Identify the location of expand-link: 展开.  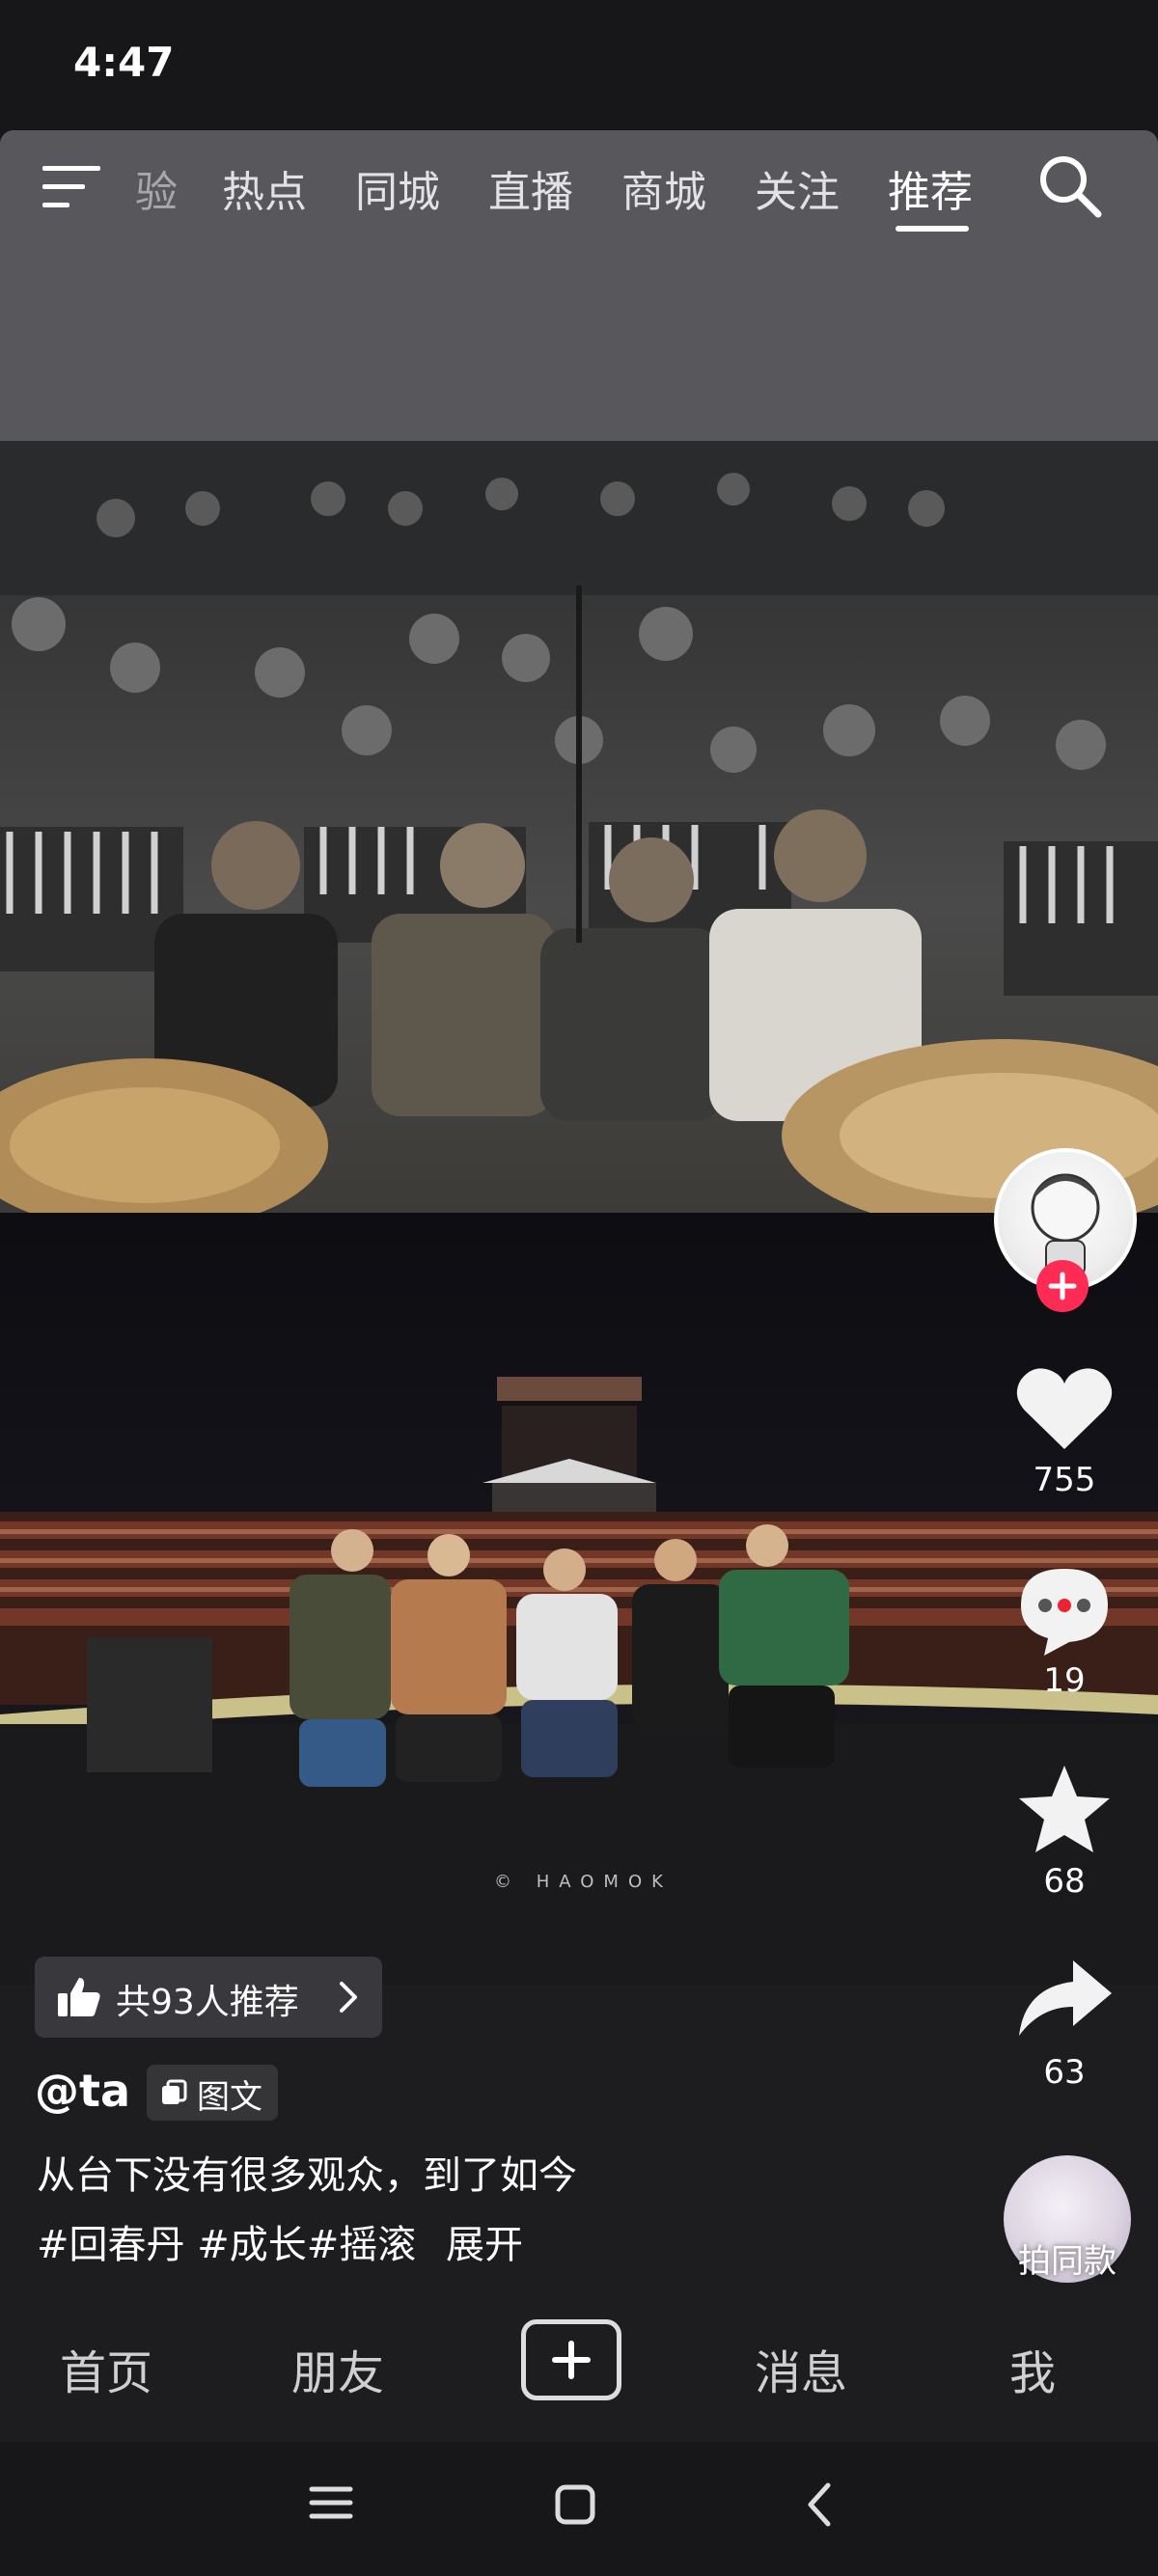
(484, 2245).